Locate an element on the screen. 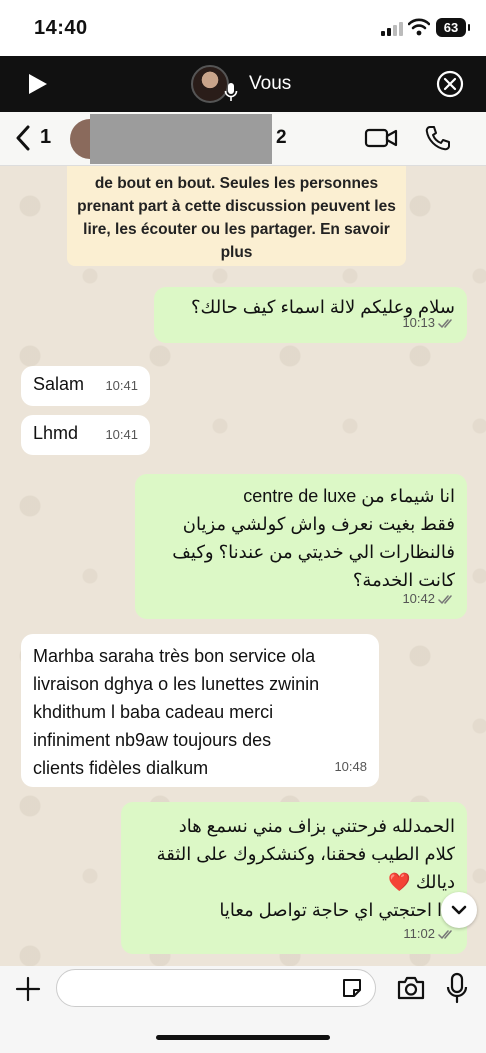 Image resolution: width=486 pixels, height=1053 pixels. sticker-icon is located at coordinates (352, 988).